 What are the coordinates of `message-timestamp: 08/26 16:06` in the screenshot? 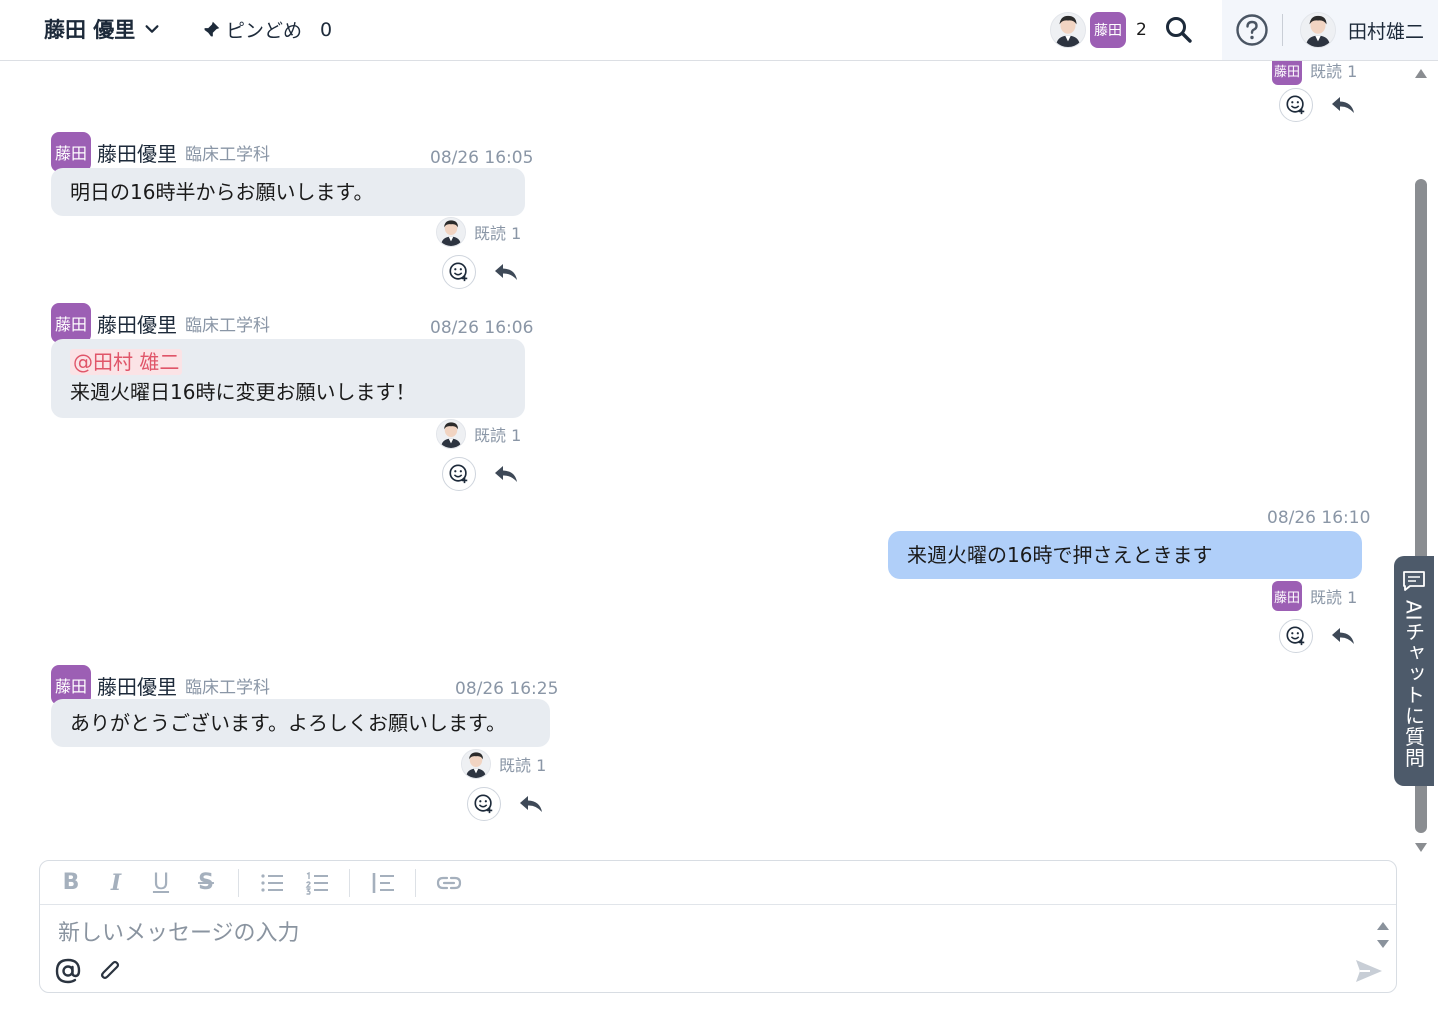 It's located at (482, 328).